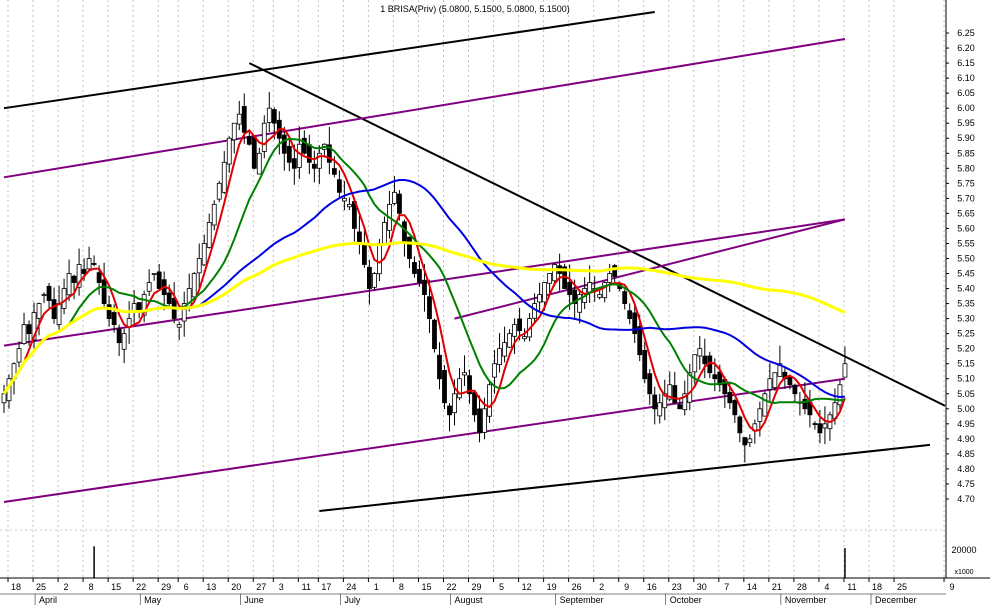  I want to click on date-tick-label: 9, so click(626, 587).